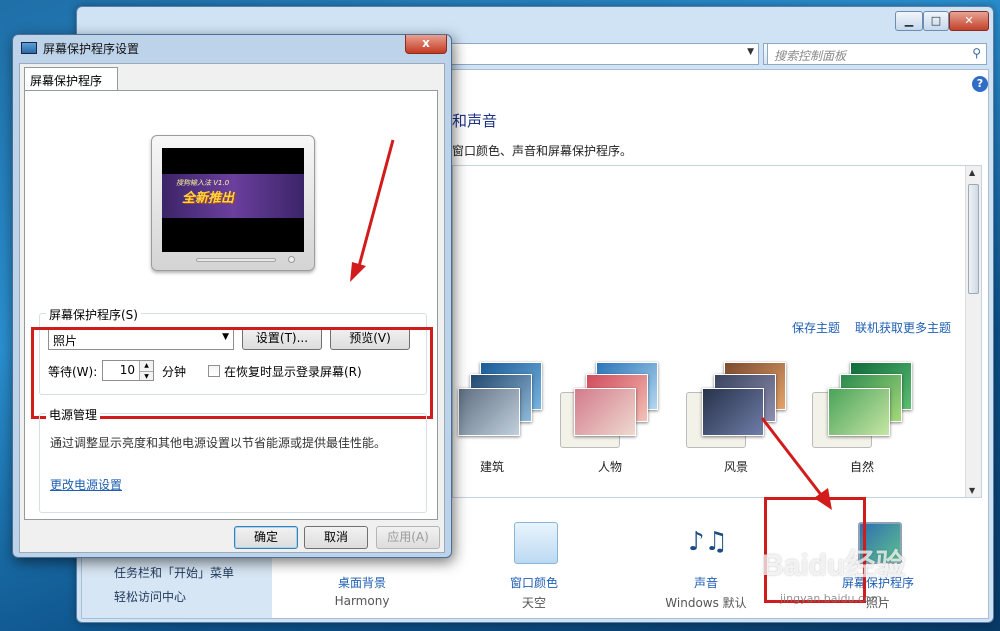 This screenshot has width=1000, height=631. What do you see at coordinates (861, 467) in the screenshot?
I see `theme-label: 自然` at bounding box center [861, 467].